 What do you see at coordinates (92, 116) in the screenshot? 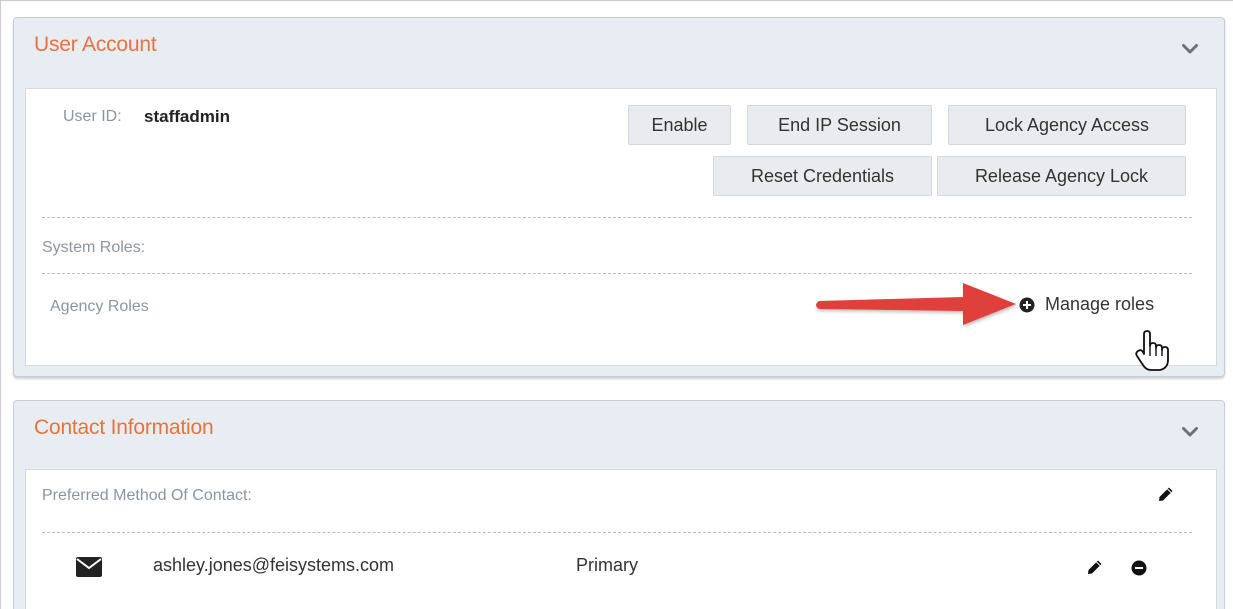
I see `user-id-label: User ID:` at bounding box center [92, 116].